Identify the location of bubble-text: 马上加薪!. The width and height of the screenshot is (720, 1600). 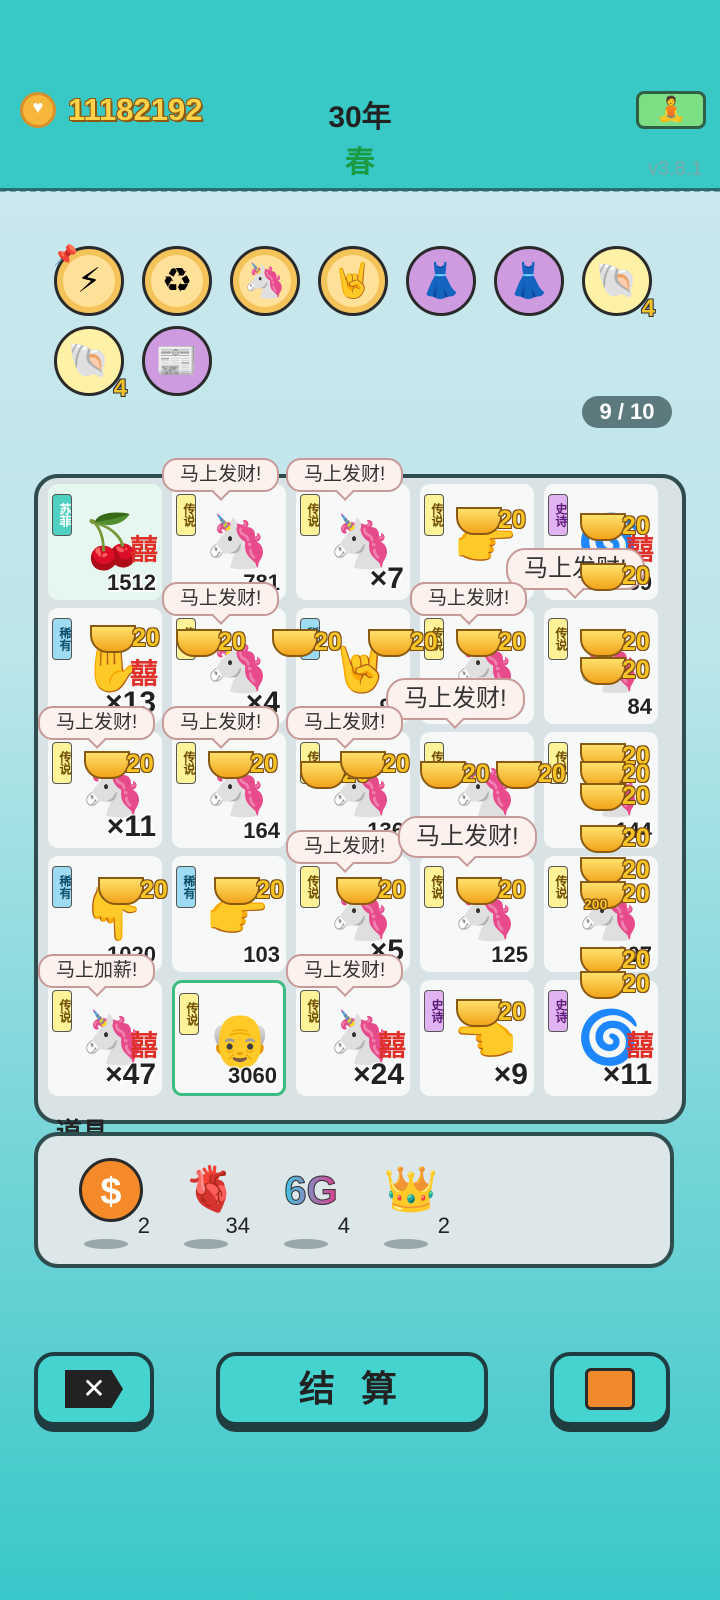
(97, 971).